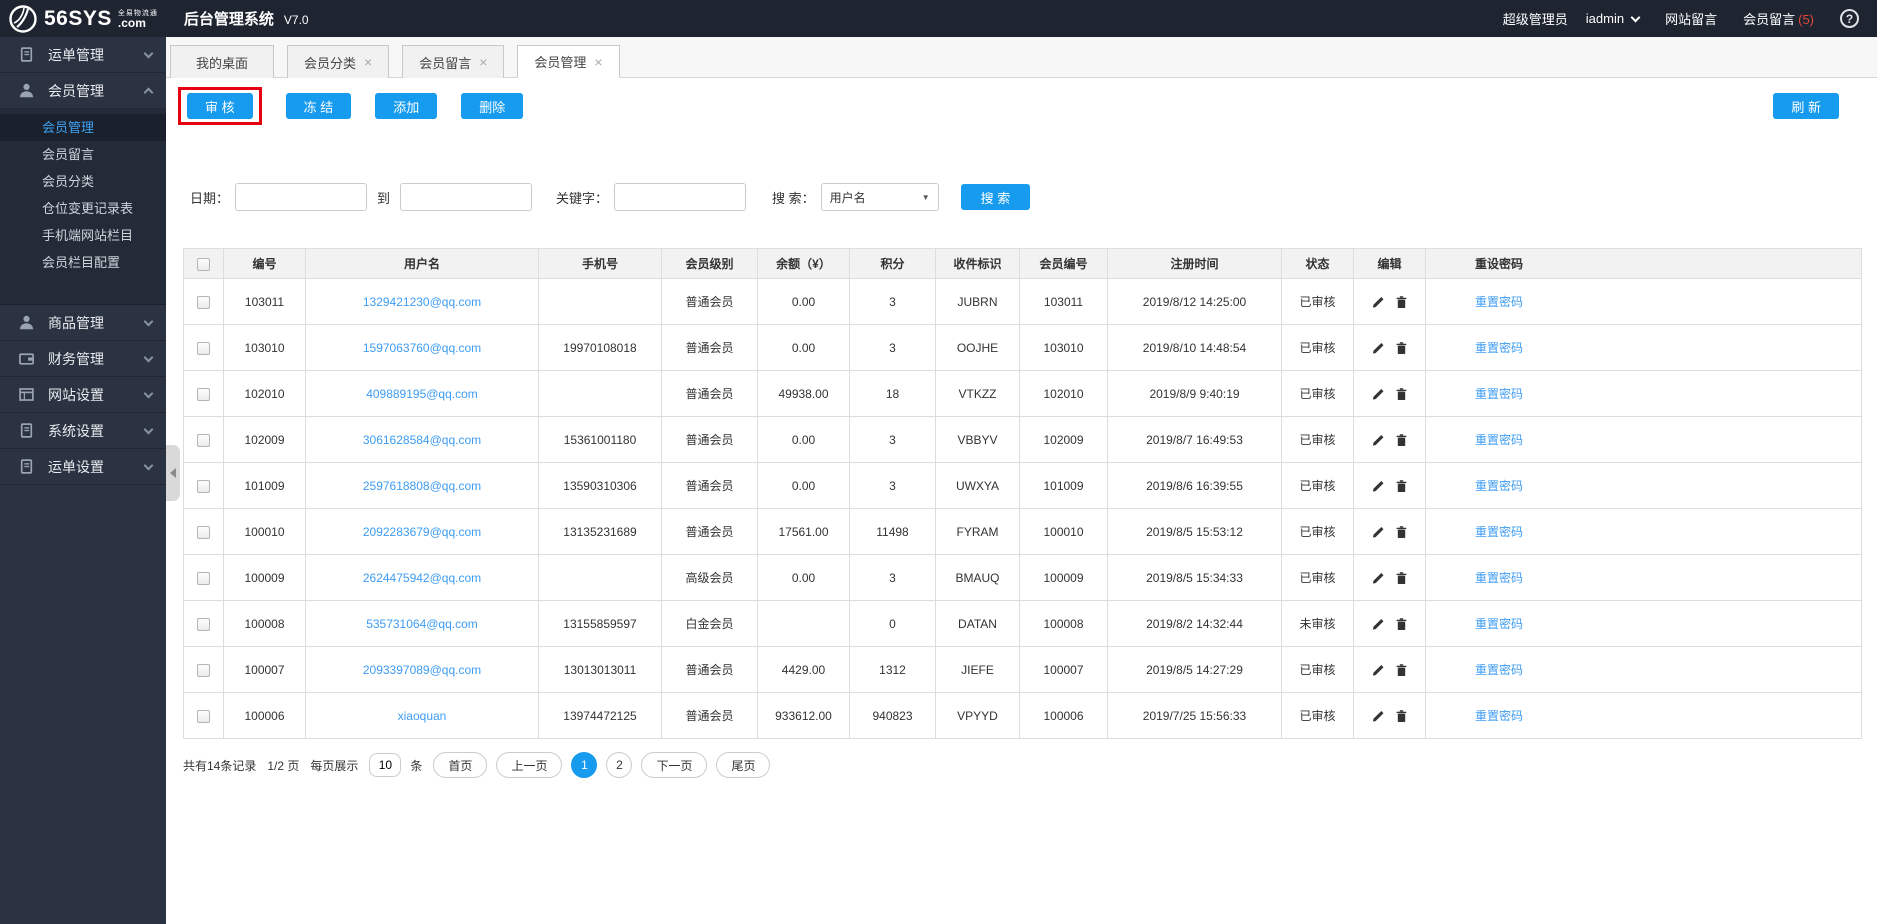 This screenshot has width=1877, height=924. I want to click on username-link: 409889195@qq.com, so click(422, 394).